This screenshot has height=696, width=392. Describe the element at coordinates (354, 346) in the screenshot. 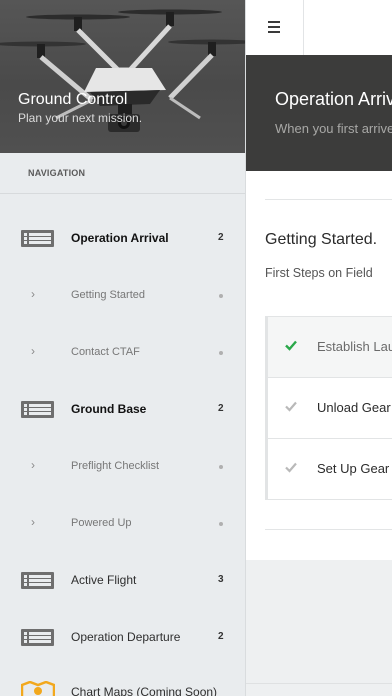

I see `checklist-item-label: Establish Launch` at that location.